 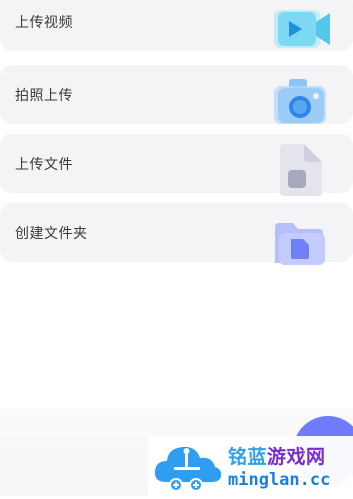 What do you see at coordinates (51, 232) in the screenshot?
I see `create-folder-label: 创建文件夹` at bounding box center [51, 232].